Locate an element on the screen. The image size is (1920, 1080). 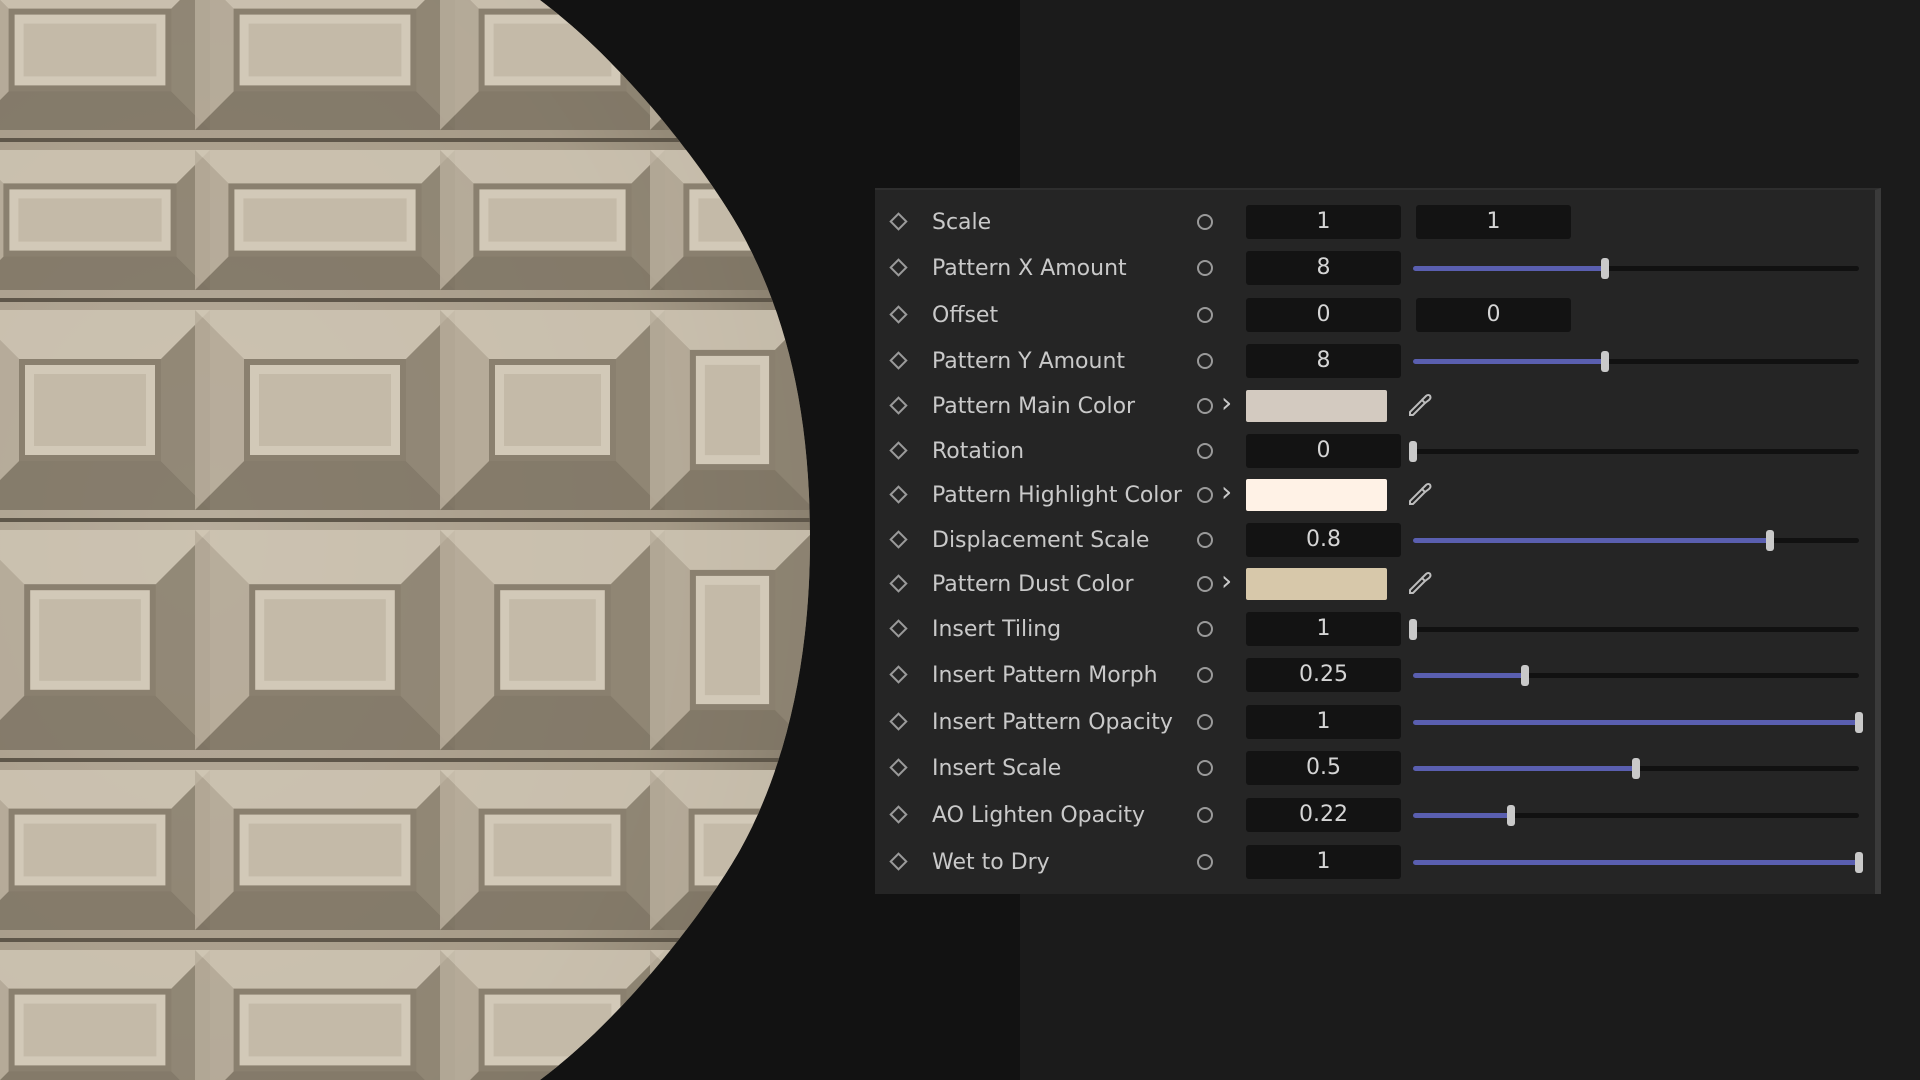
param-row: Displacement Scale 0.8 is located at coordinates (1375, 540).